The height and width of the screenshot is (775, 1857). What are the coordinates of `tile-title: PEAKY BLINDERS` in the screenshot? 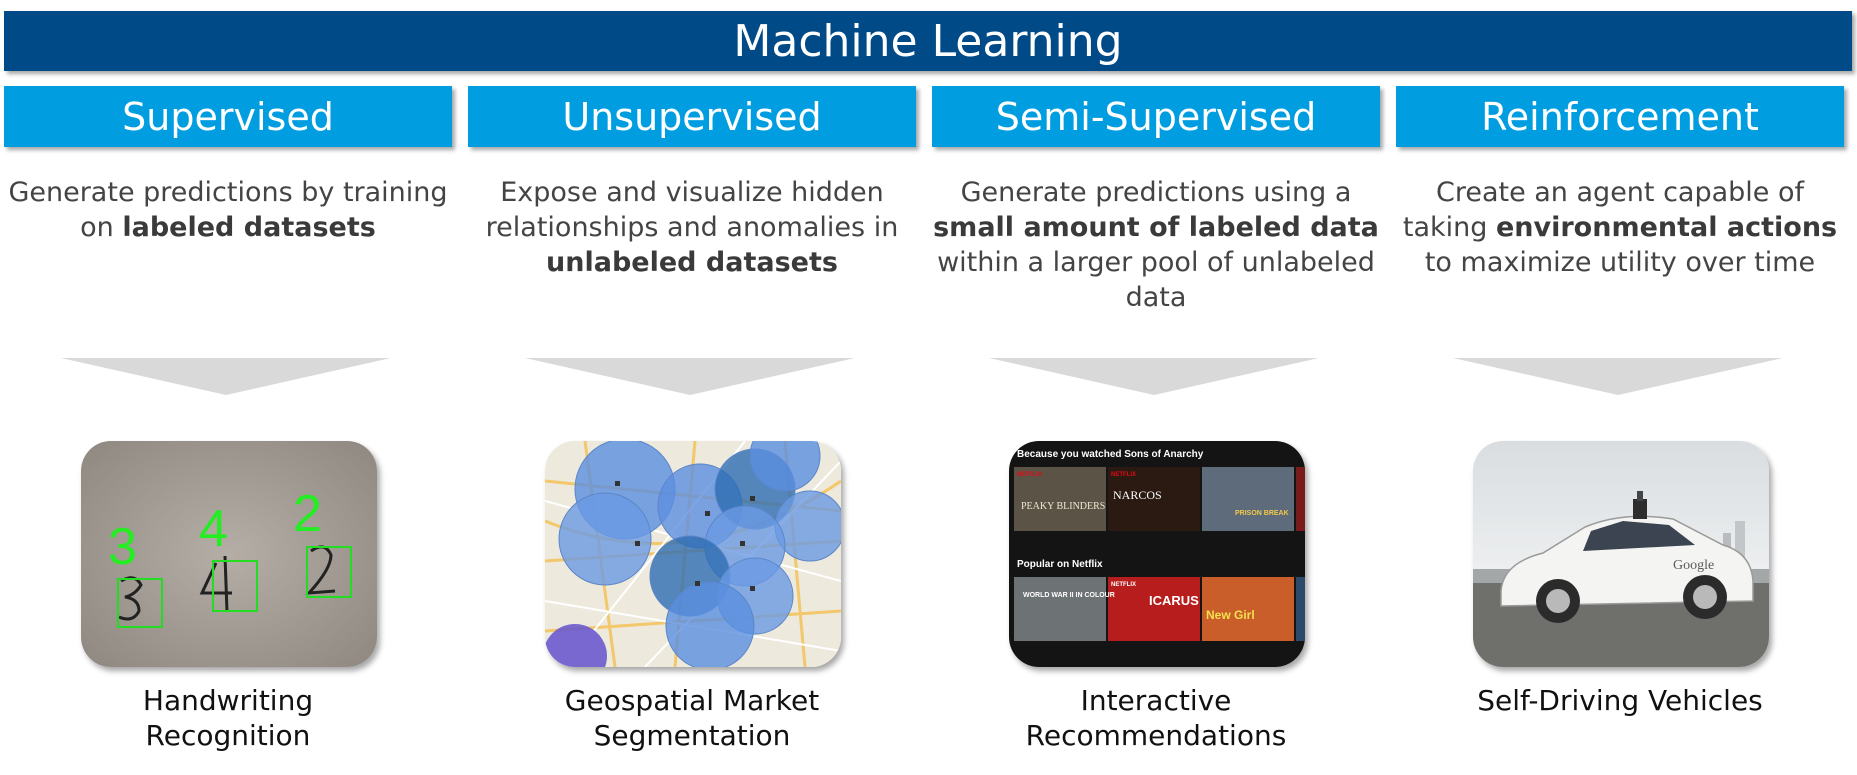 It's located at (1063, 506).